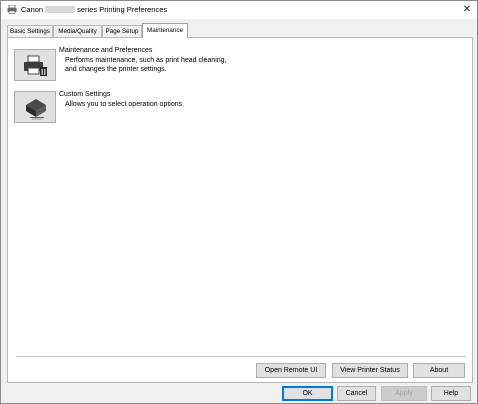 Image resolution: width=478 pixels, height=404 pixels. What do you see at coordinates (451, 393) in the screenshot?
I see `help-button: Help` at bounding box center [451, 393].